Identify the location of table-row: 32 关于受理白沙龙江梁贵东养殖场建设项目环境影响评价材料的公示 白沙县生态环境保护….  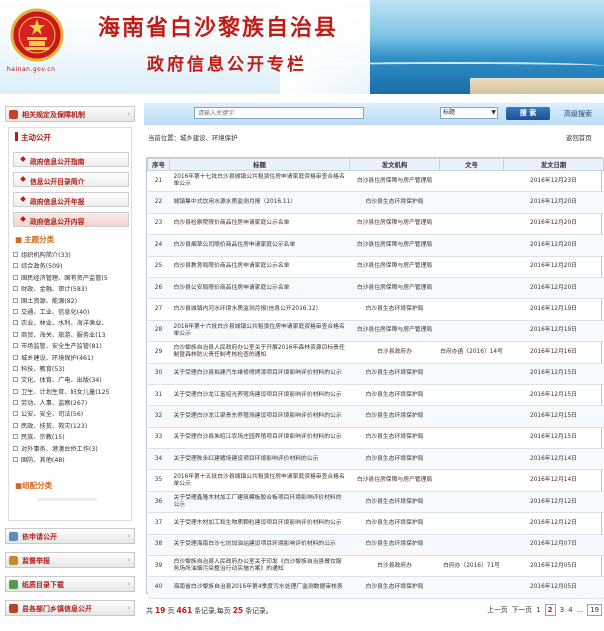
(375, 416).